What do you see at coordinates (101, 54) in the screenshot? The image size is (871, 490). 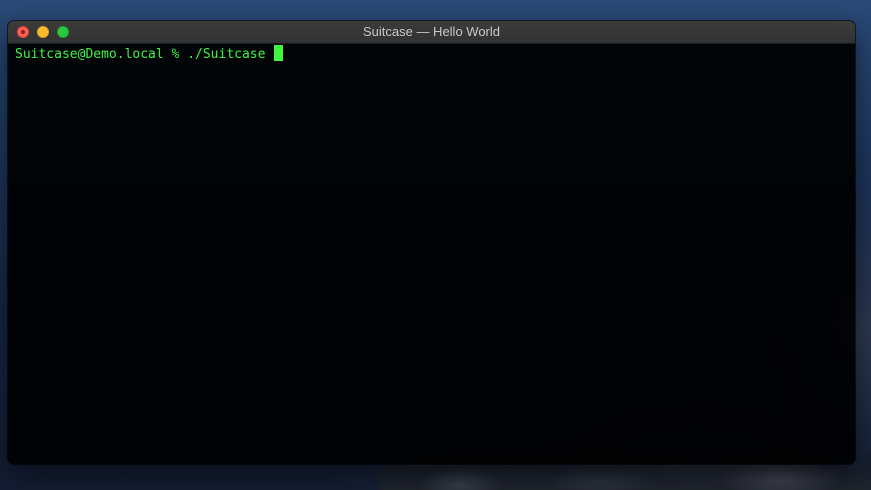 I see `shell-prompt: Suitcase@Demo.local %` at bounding box center [101, 54].